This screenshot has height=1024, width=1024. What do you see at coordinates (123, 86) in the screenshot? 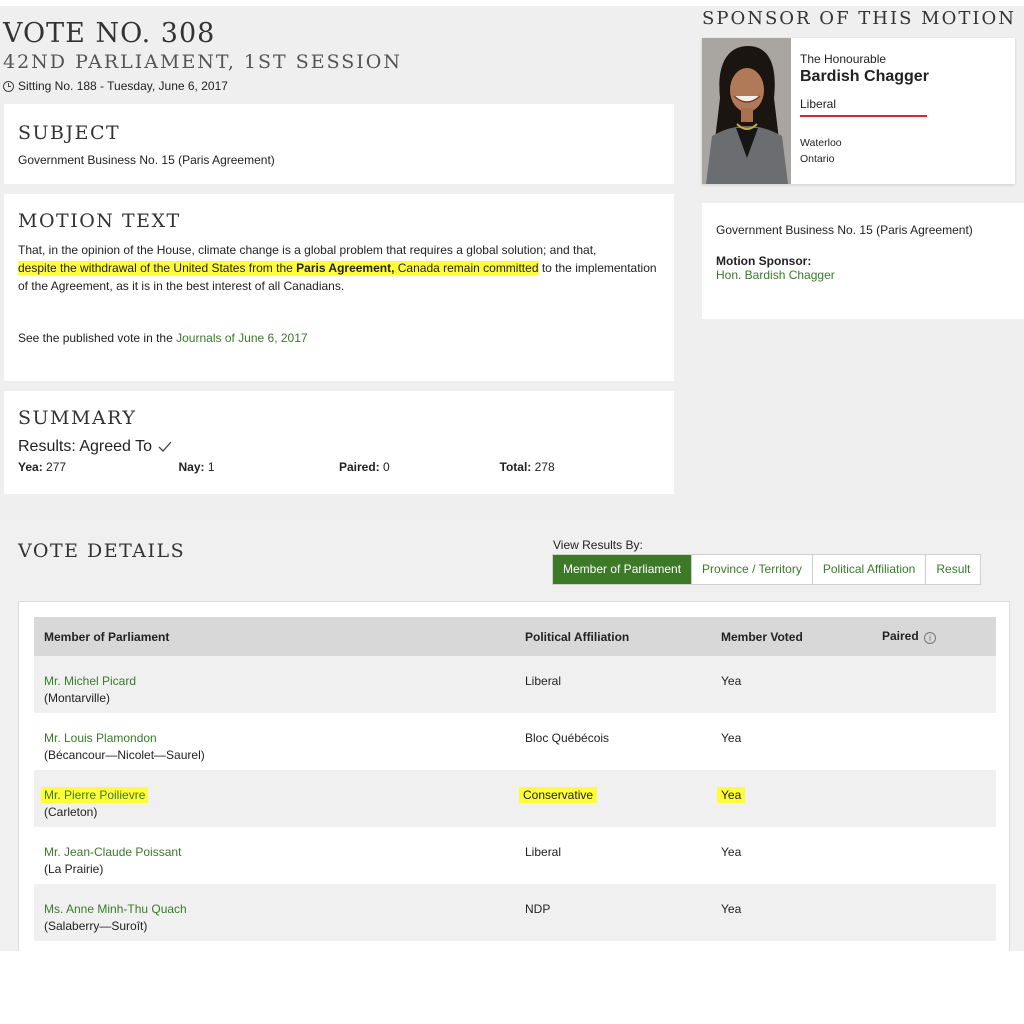
I see `sitting-text: Sitting No. 188 - Tuesday, June 6, 2017` at bounding box center [123, 86].